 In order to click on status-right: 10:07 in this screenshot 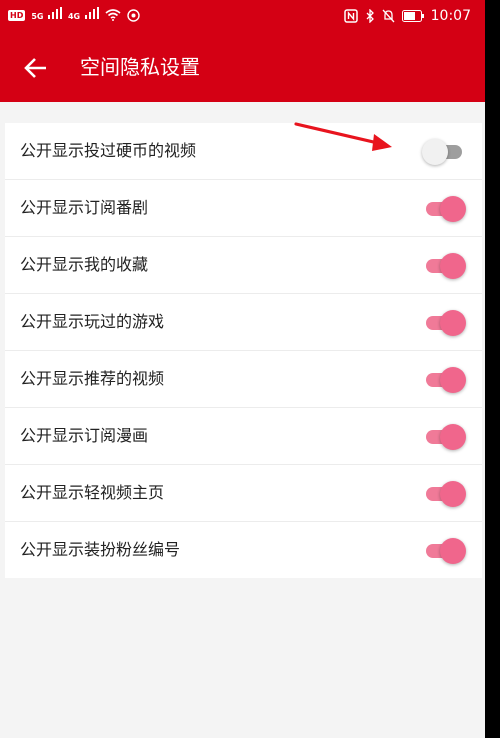, I will do `click(407, 16)`.